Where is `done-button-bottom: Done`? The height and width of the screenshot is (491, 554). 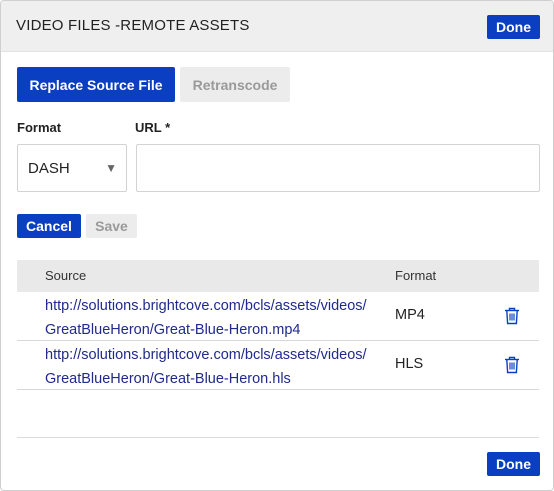
done-button-bottom: Done is located at coordinates (513, 464).